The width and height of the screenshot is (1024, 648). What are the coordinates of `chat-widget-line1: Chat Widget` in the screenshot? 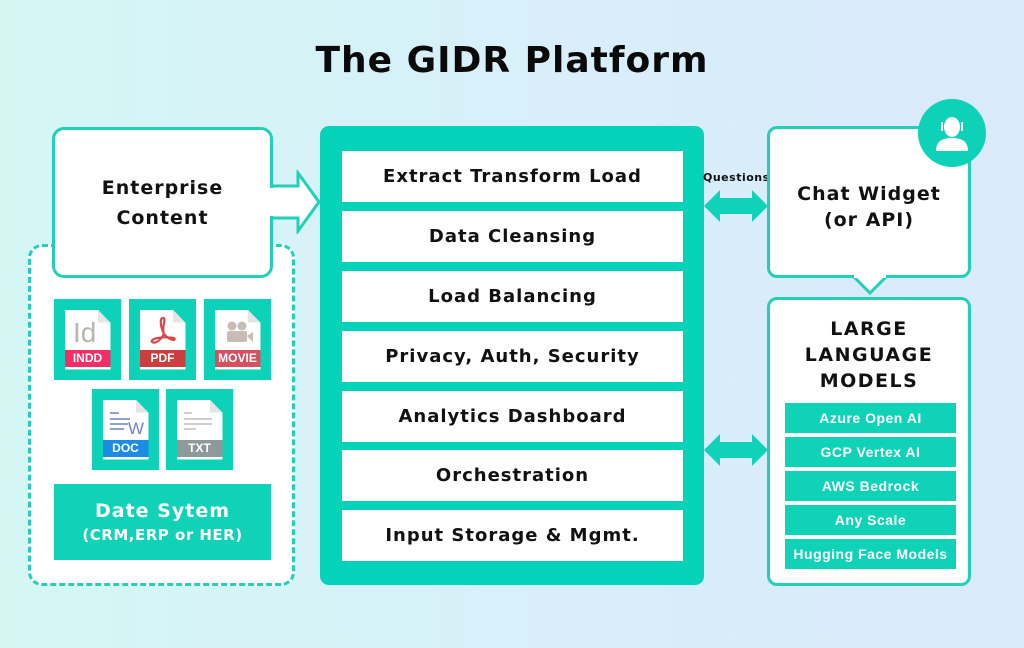 It's located at (869, 194).